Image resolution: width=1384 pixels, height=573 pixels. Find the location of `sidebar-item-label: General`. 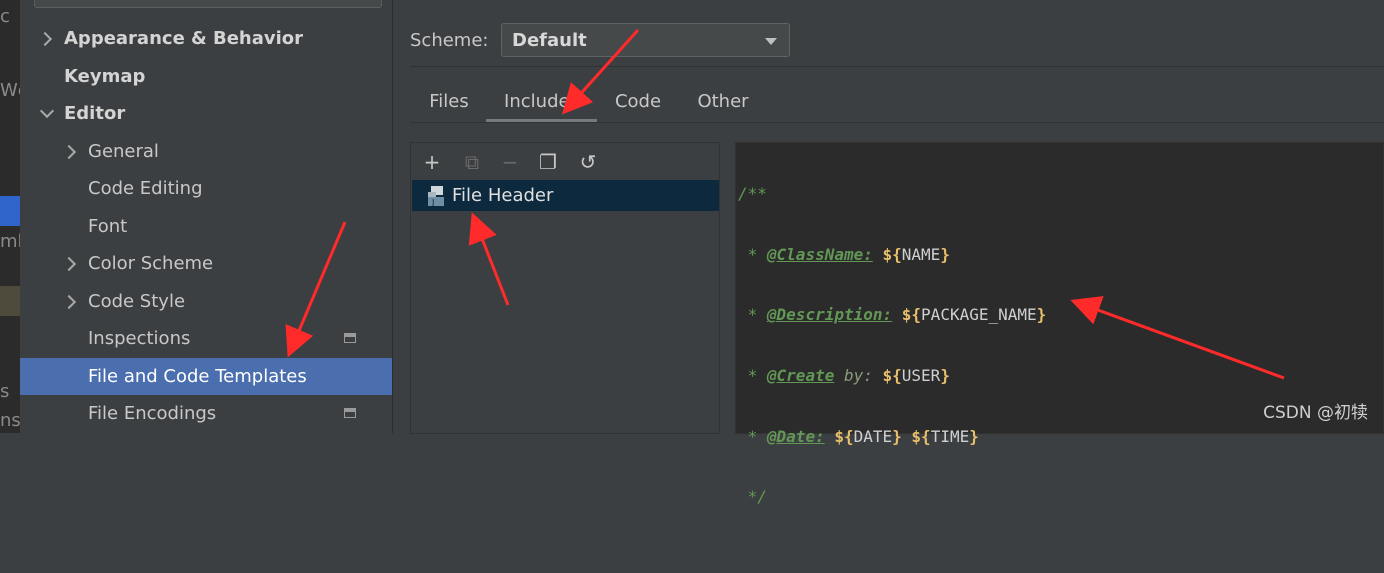

sidebar-item-label: General is located at coordinates (123, 151).